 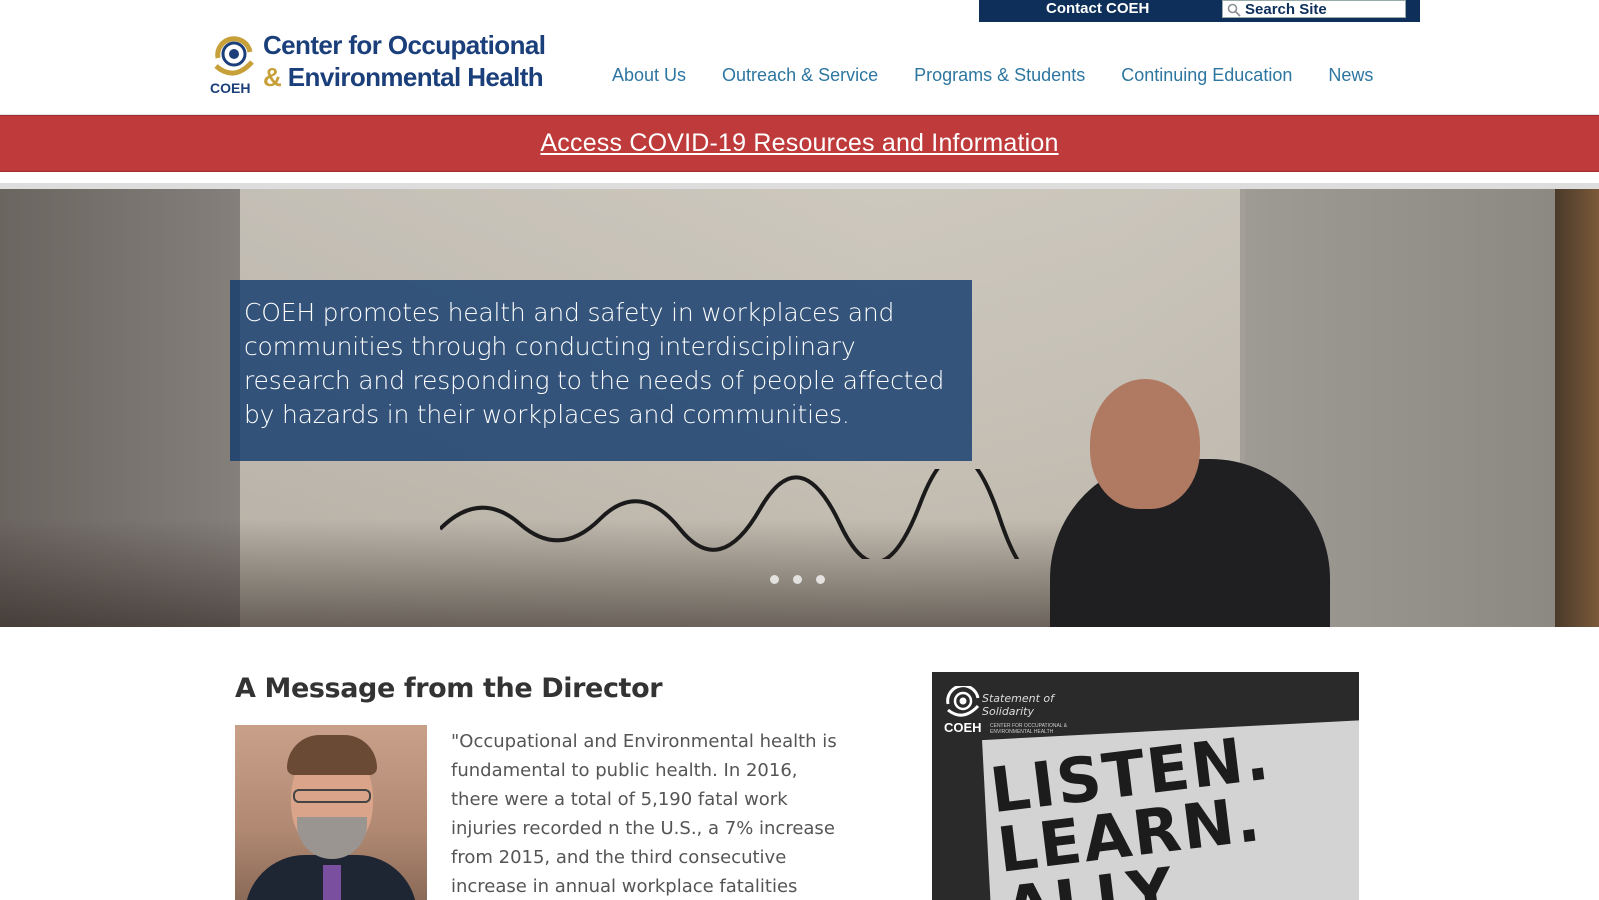 What do you see at coordinates (272, 77) in the screenshot?
I see `logo-ampersand: &` at bounding box center [272, 77].